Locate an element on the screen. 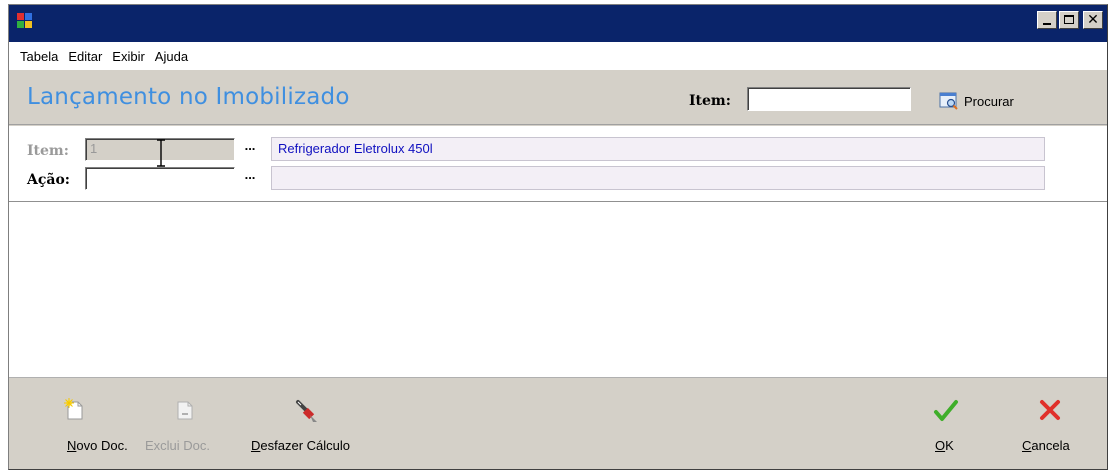 The height and width of the screenshot is (471, 1110). find-button-label: Procurar is located at coordinates (989, 101).